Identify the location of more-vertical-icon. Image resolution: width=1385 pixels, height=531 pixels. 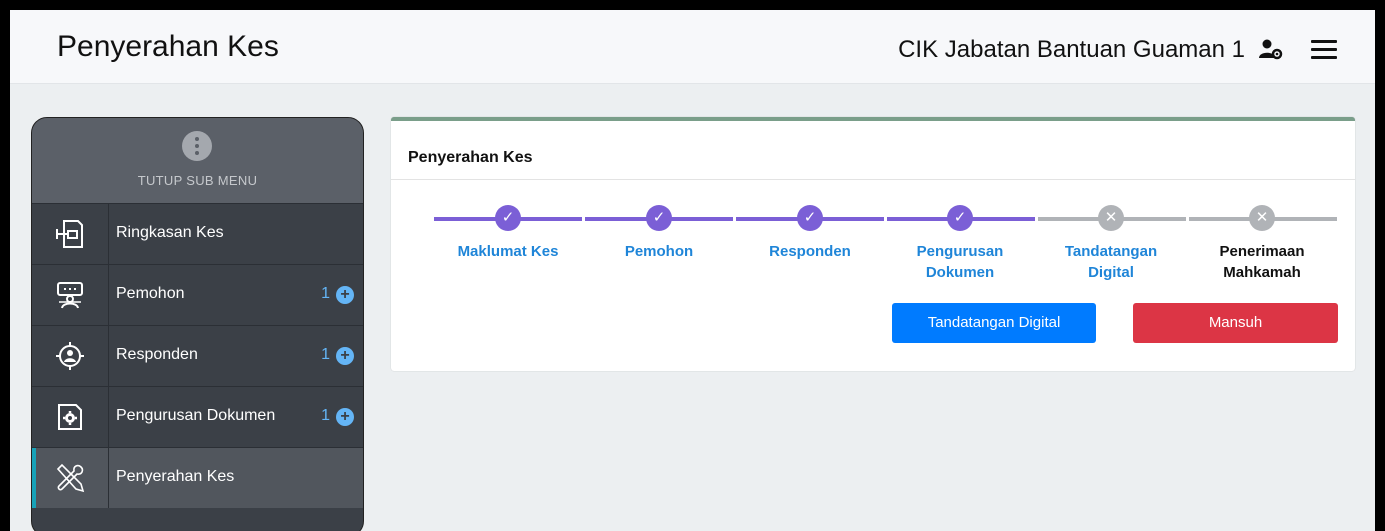
(197, 146).